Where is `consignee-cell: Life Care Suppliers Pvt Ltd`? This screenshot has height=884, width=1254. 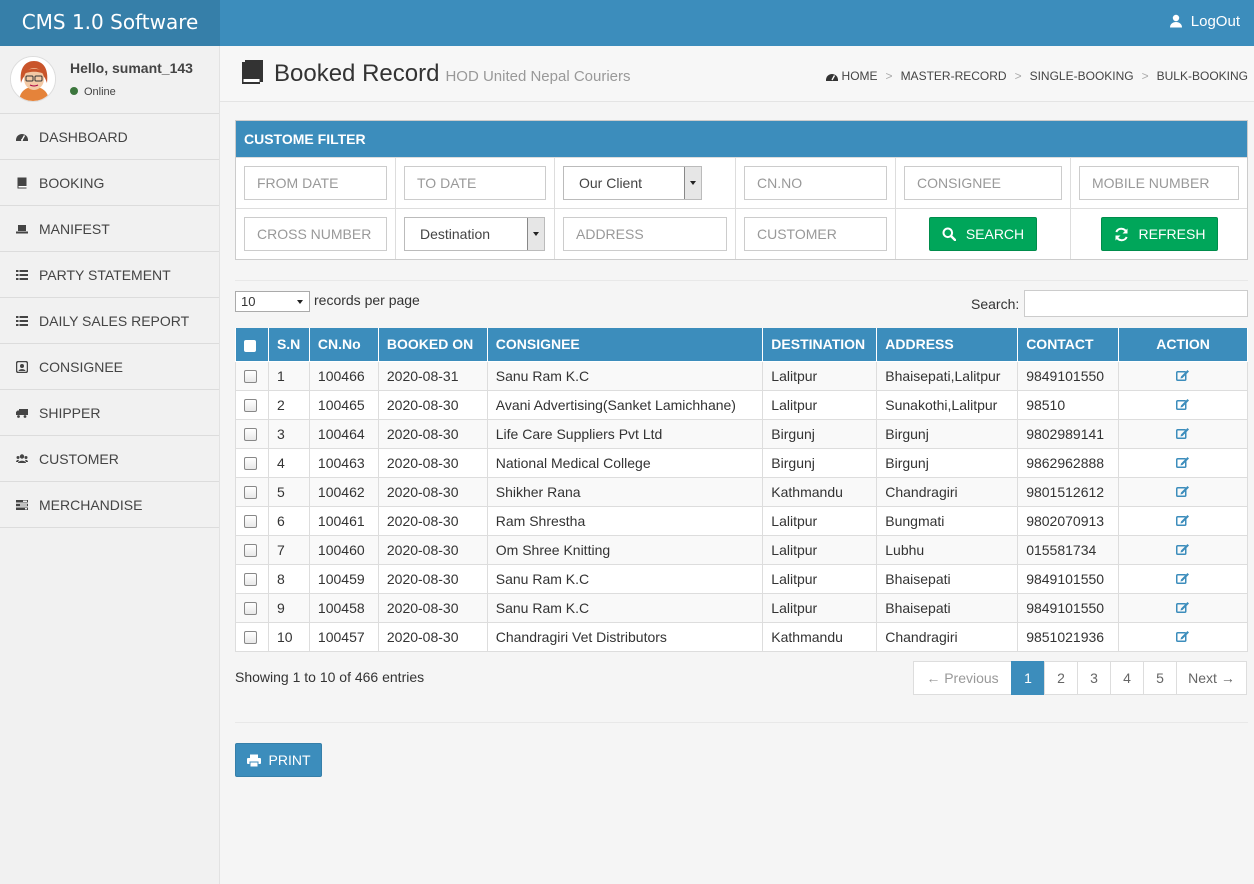 consignee-cell: Life Care Suppliers Pvt Ltd is located at coordinates (625, 433).